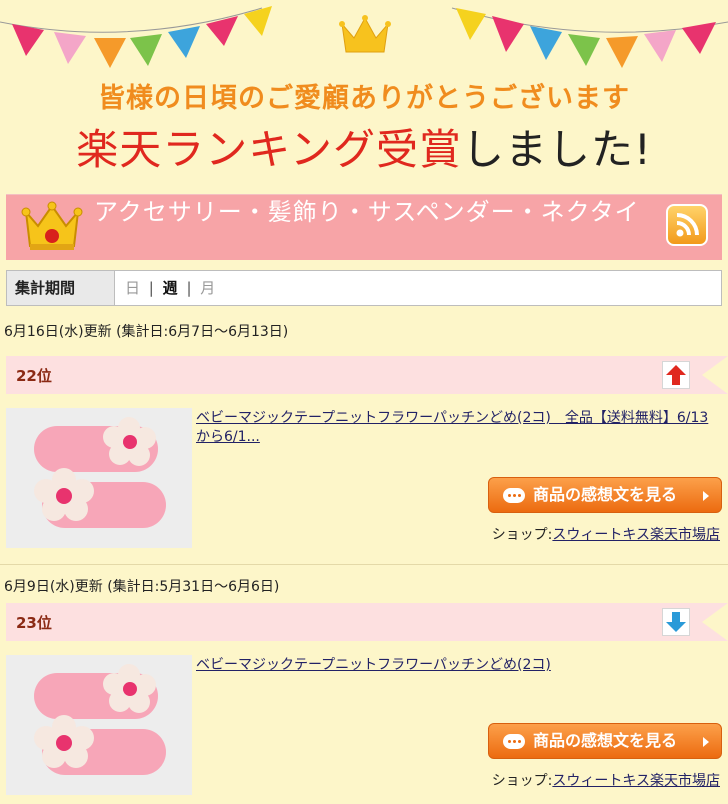 The width and height of the screenshot is (728, 804). I want to click on arrow-down-icon, so click(676, 622).